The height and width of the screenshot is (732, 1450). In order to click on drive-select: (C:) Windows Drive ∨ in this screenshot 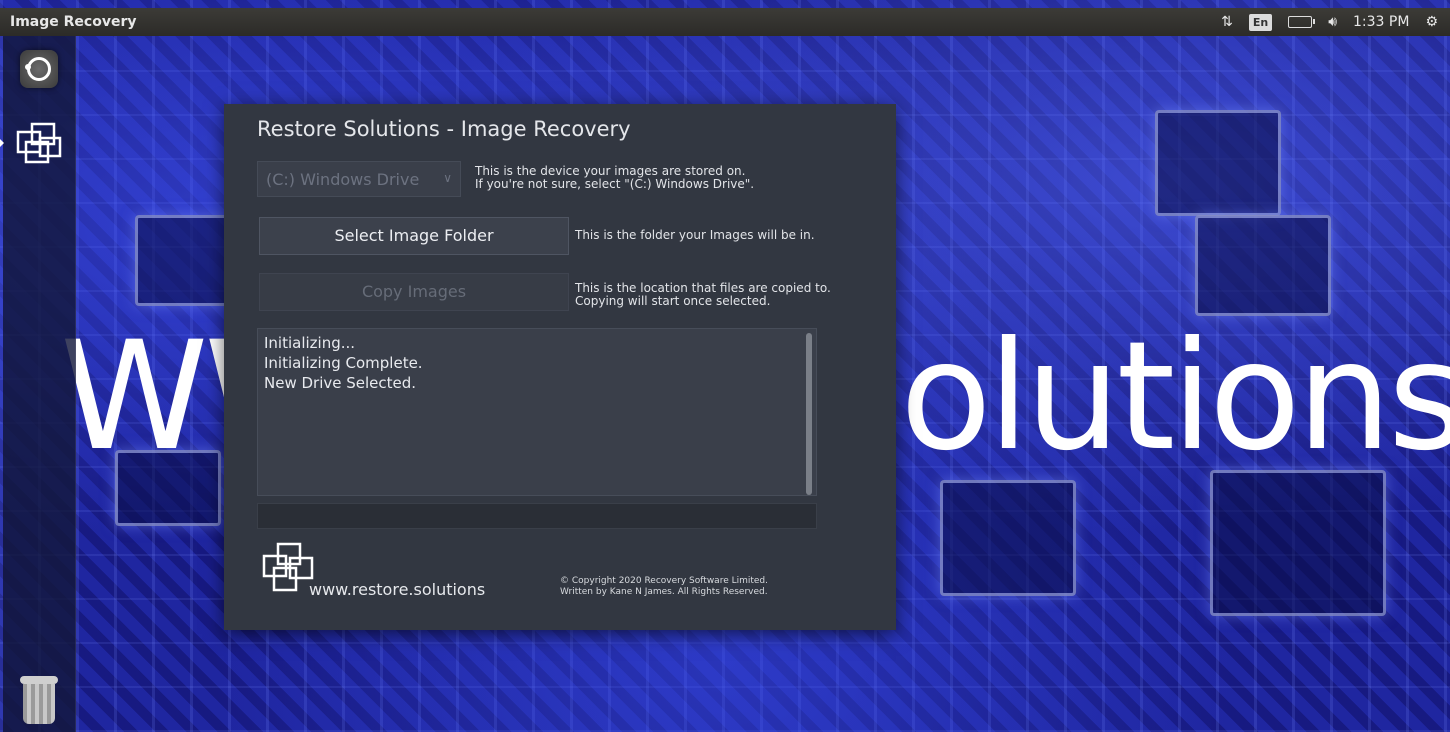, I will do `click(359, 179)`.